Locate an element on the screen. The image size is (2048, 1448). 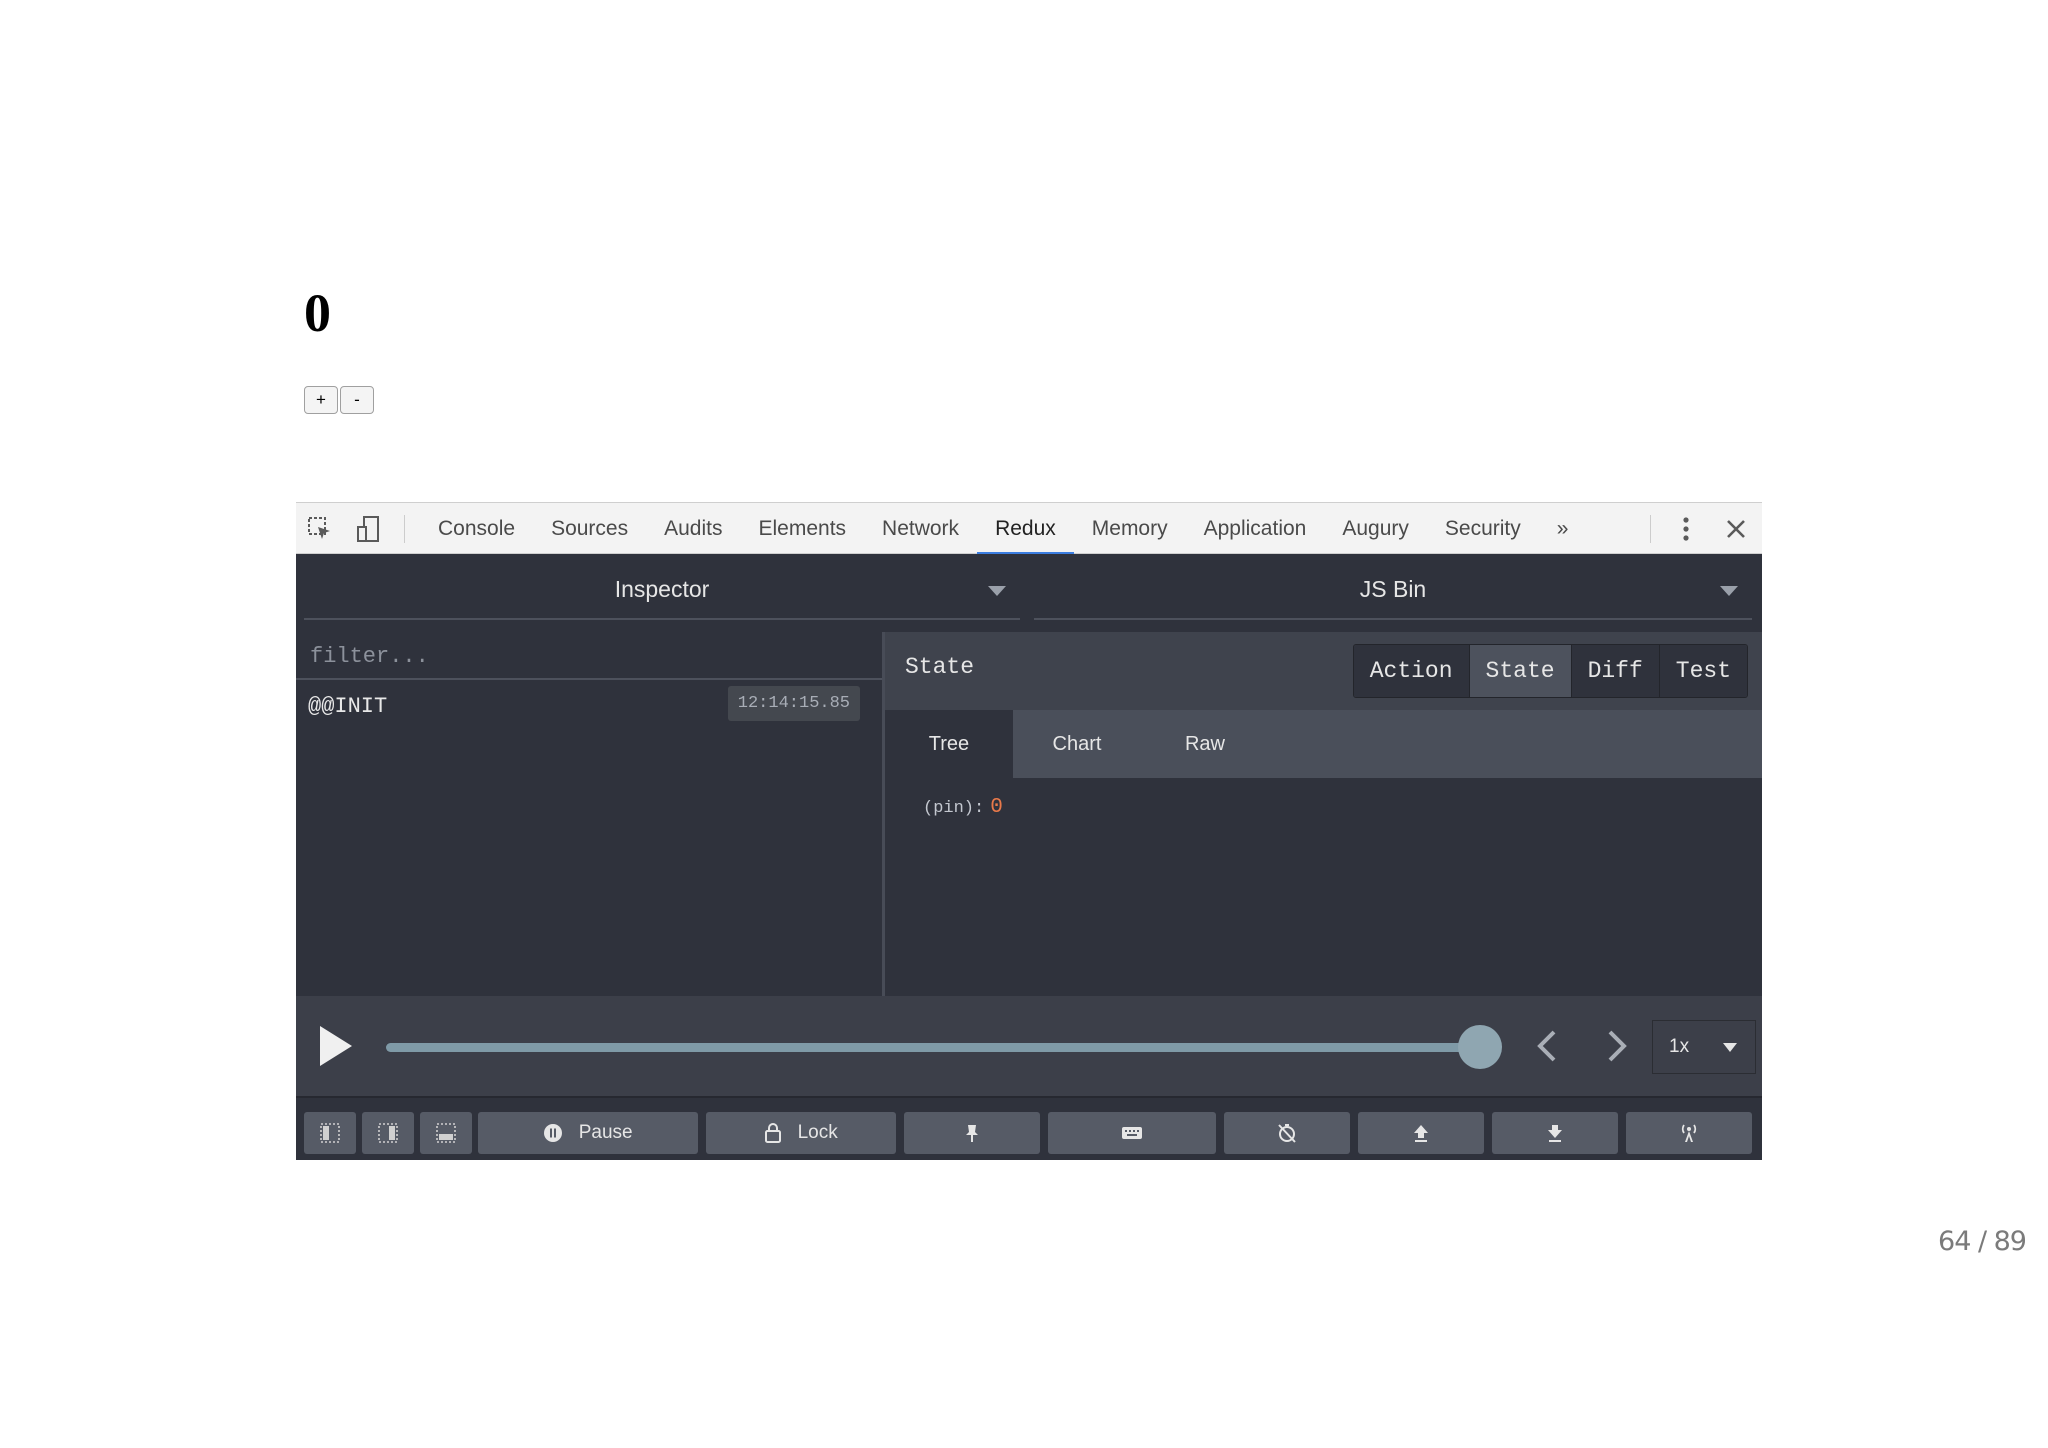
monitor-select-value: Inspector is located at coordinates (662, 589).